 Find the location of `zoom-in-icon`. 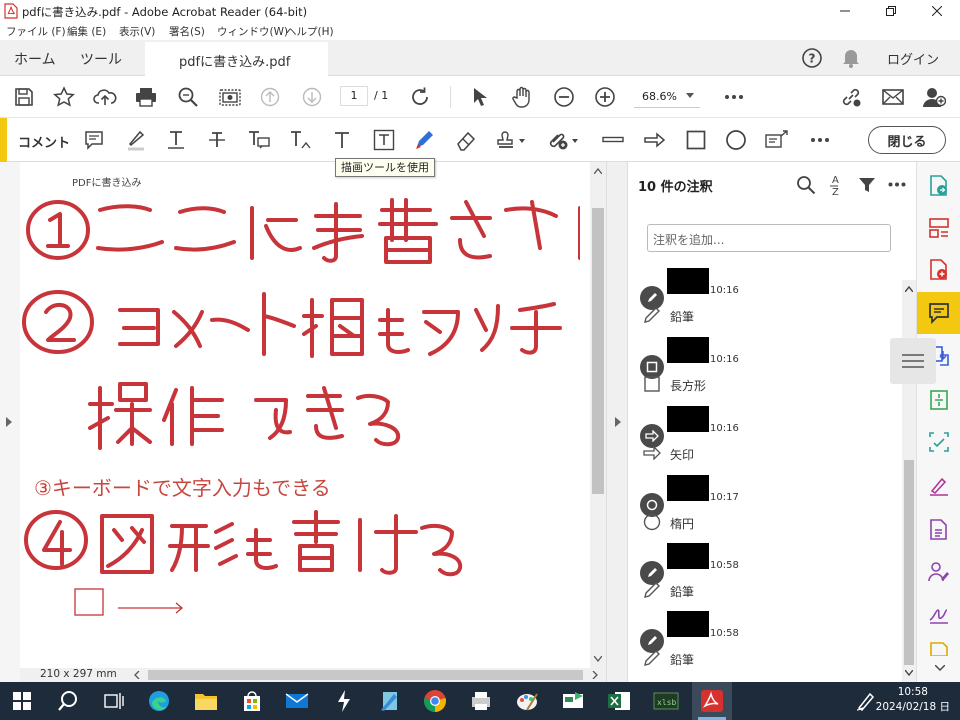

zoom-in-icon is located at coordinates (605, 97).